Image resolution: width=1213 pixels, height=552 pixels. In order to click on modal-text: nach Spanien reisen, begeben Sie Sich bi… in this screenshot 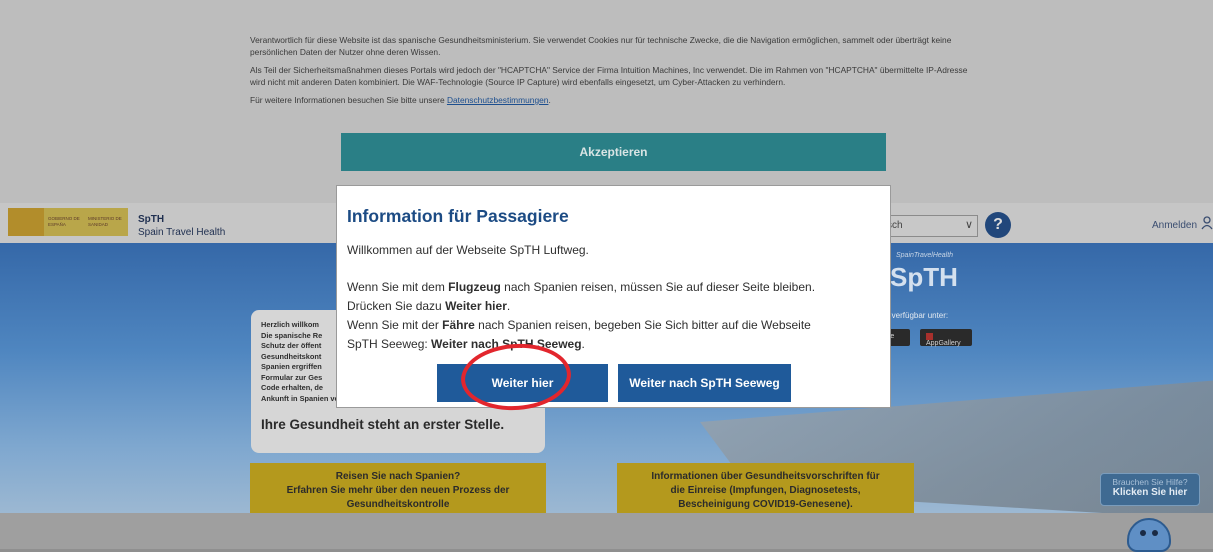, I will do `click(642, 325)`.